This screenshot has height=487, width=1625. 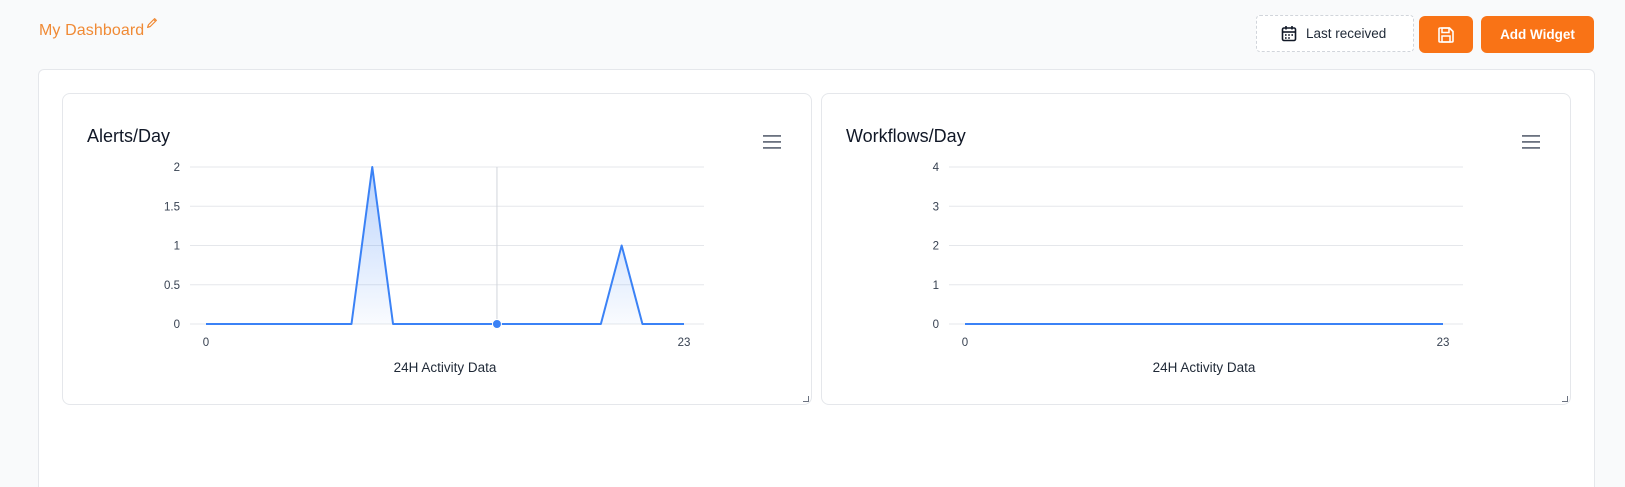 I want to click on pencil-icon, so click(x=152, y=23).